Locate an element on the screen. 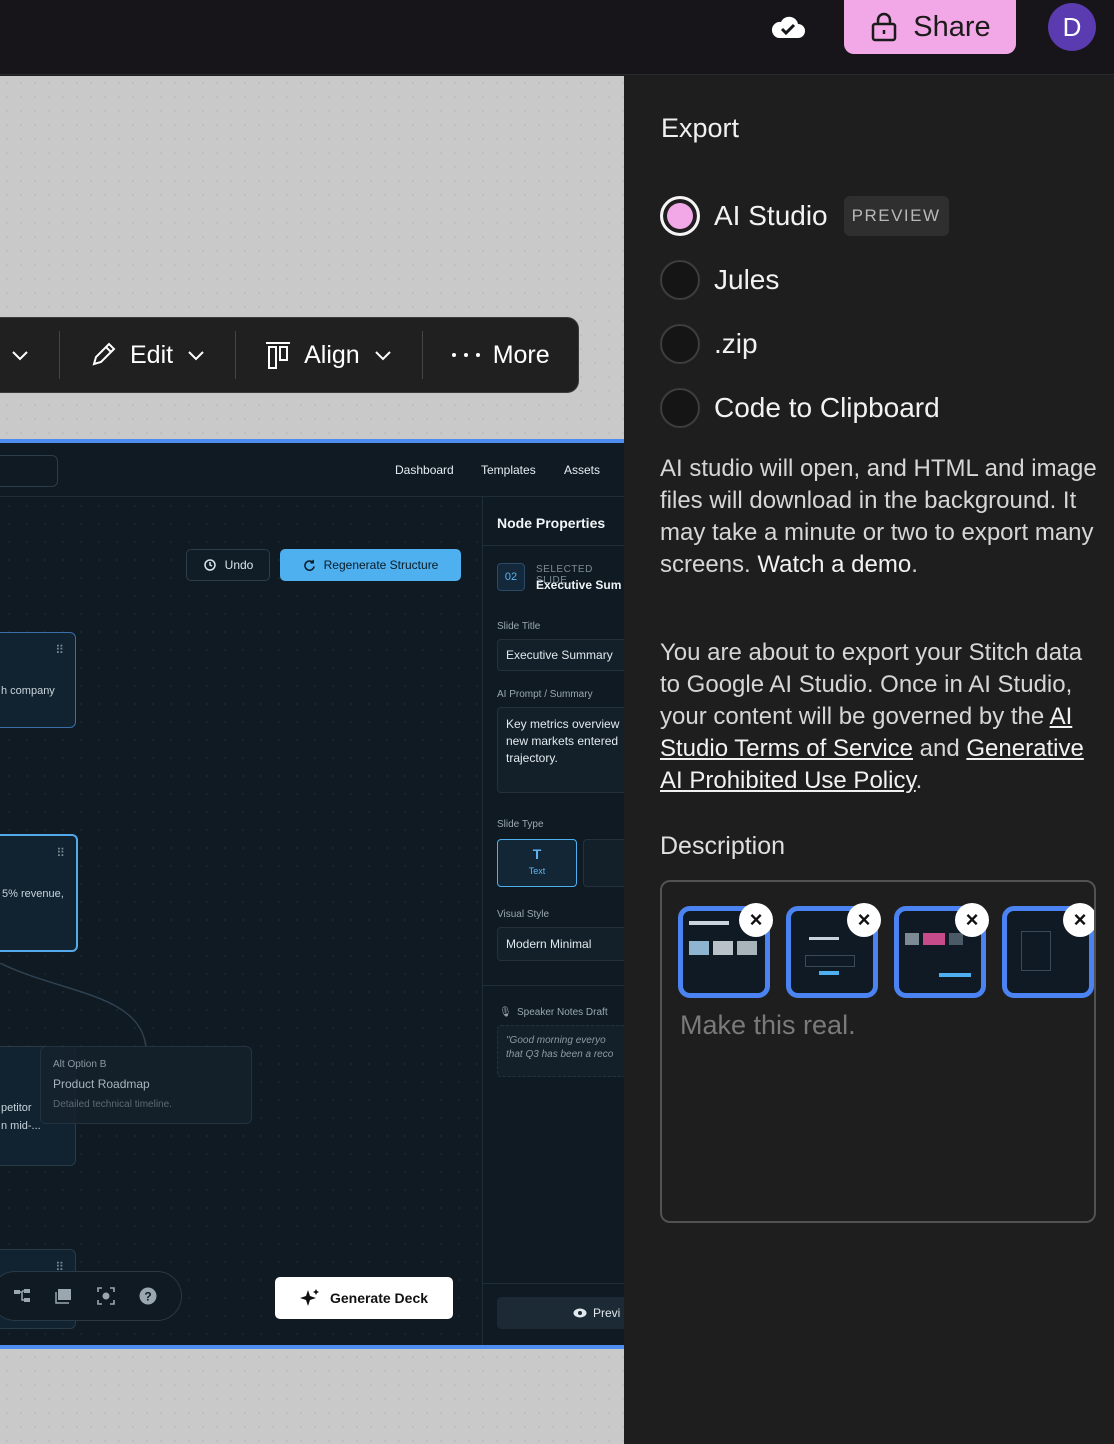  watch-demo-link: Watch a demo is located at coordinates (834, 564).